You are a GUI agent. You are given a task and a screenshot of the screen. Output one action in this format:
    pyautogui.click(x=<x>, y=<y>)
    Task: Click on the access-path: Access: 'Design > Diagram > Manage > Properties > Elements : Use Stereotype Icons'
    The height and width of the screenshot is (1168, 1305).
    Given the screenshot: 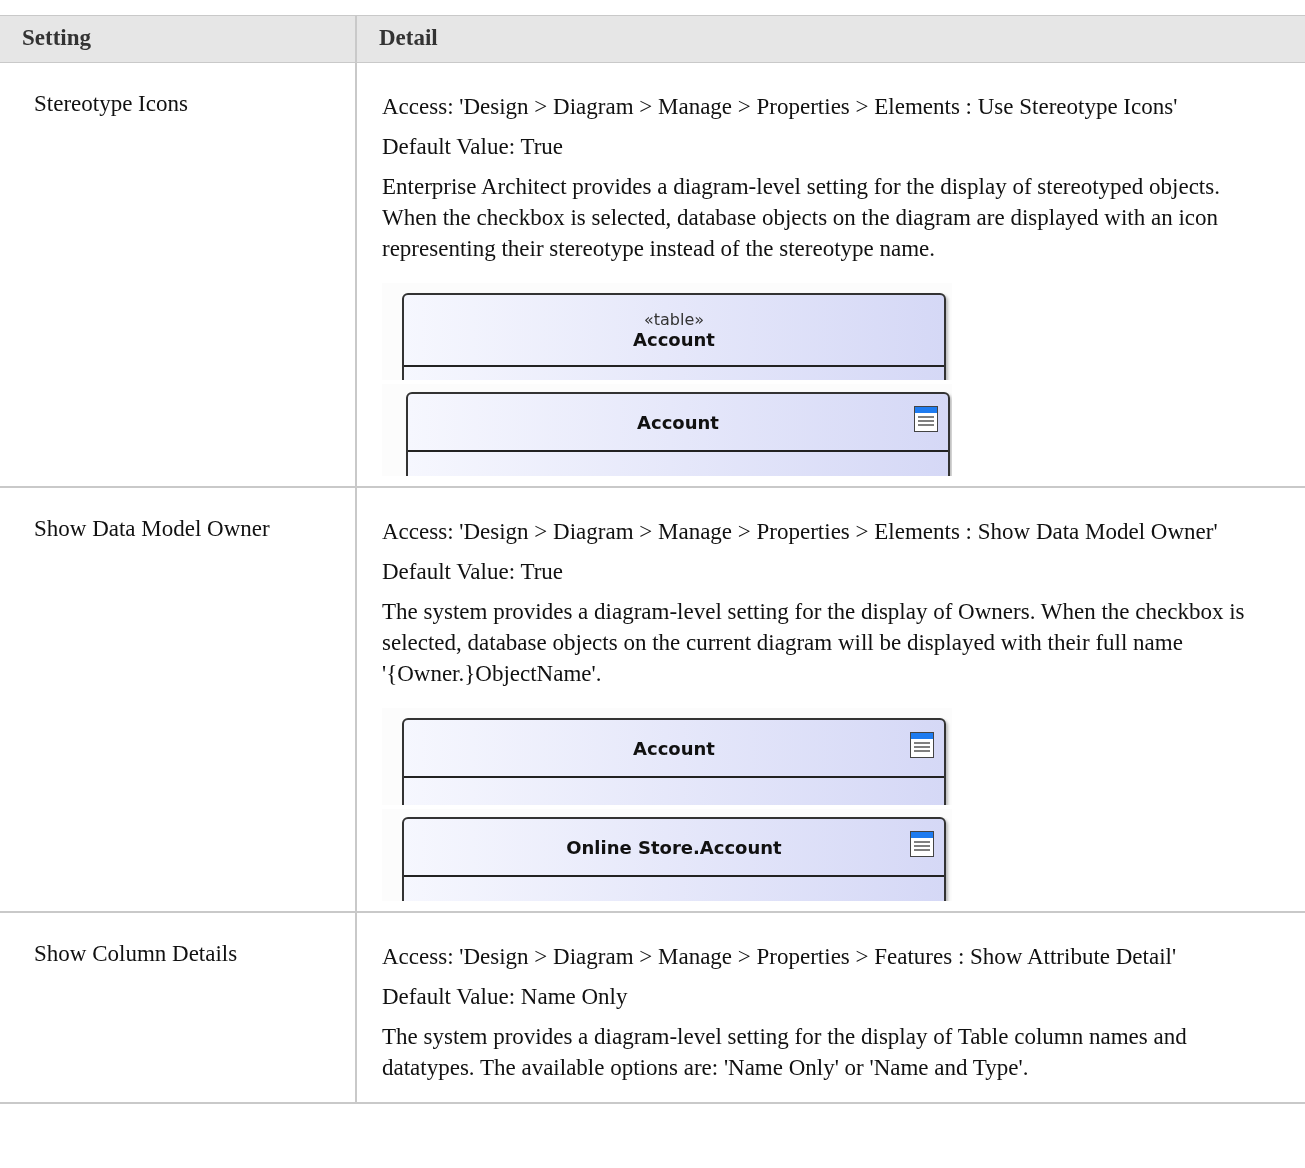 What is the action you would take?
    pyautogui.click(x=780, y=107)
    